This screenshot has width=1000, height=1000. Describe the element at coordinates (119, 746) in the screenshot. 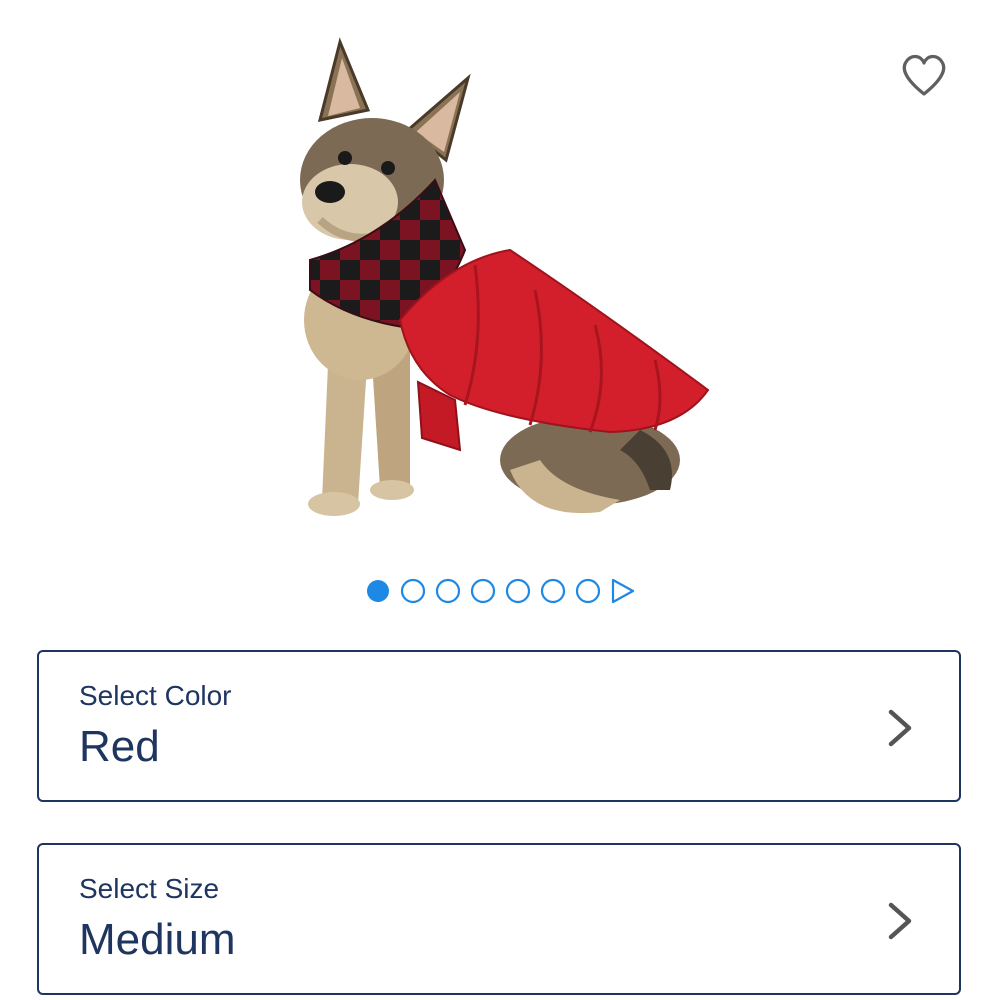

I see `selected-color-value: Red` at that location.